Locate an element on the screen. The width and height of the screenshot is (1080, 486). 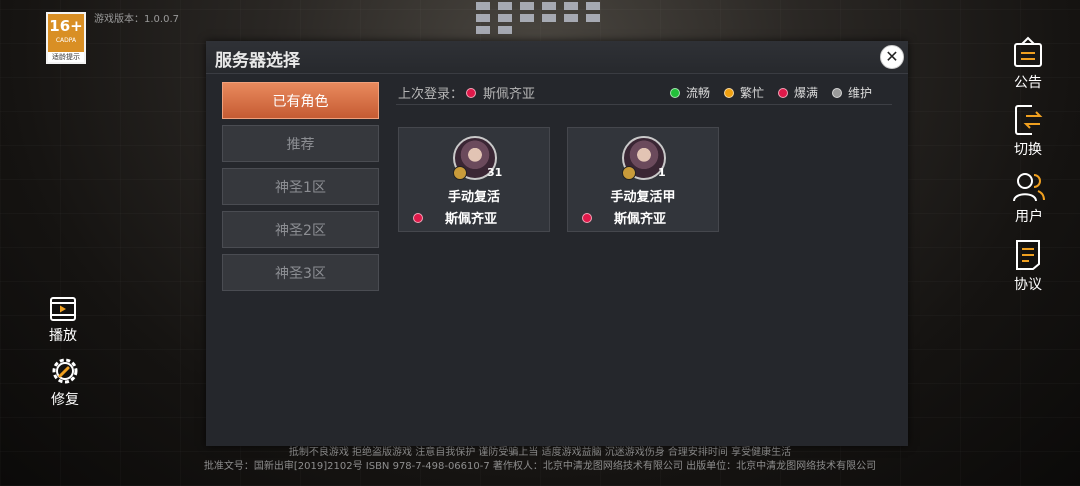
repair-button: 修复 is located at coordinates (65, 382).